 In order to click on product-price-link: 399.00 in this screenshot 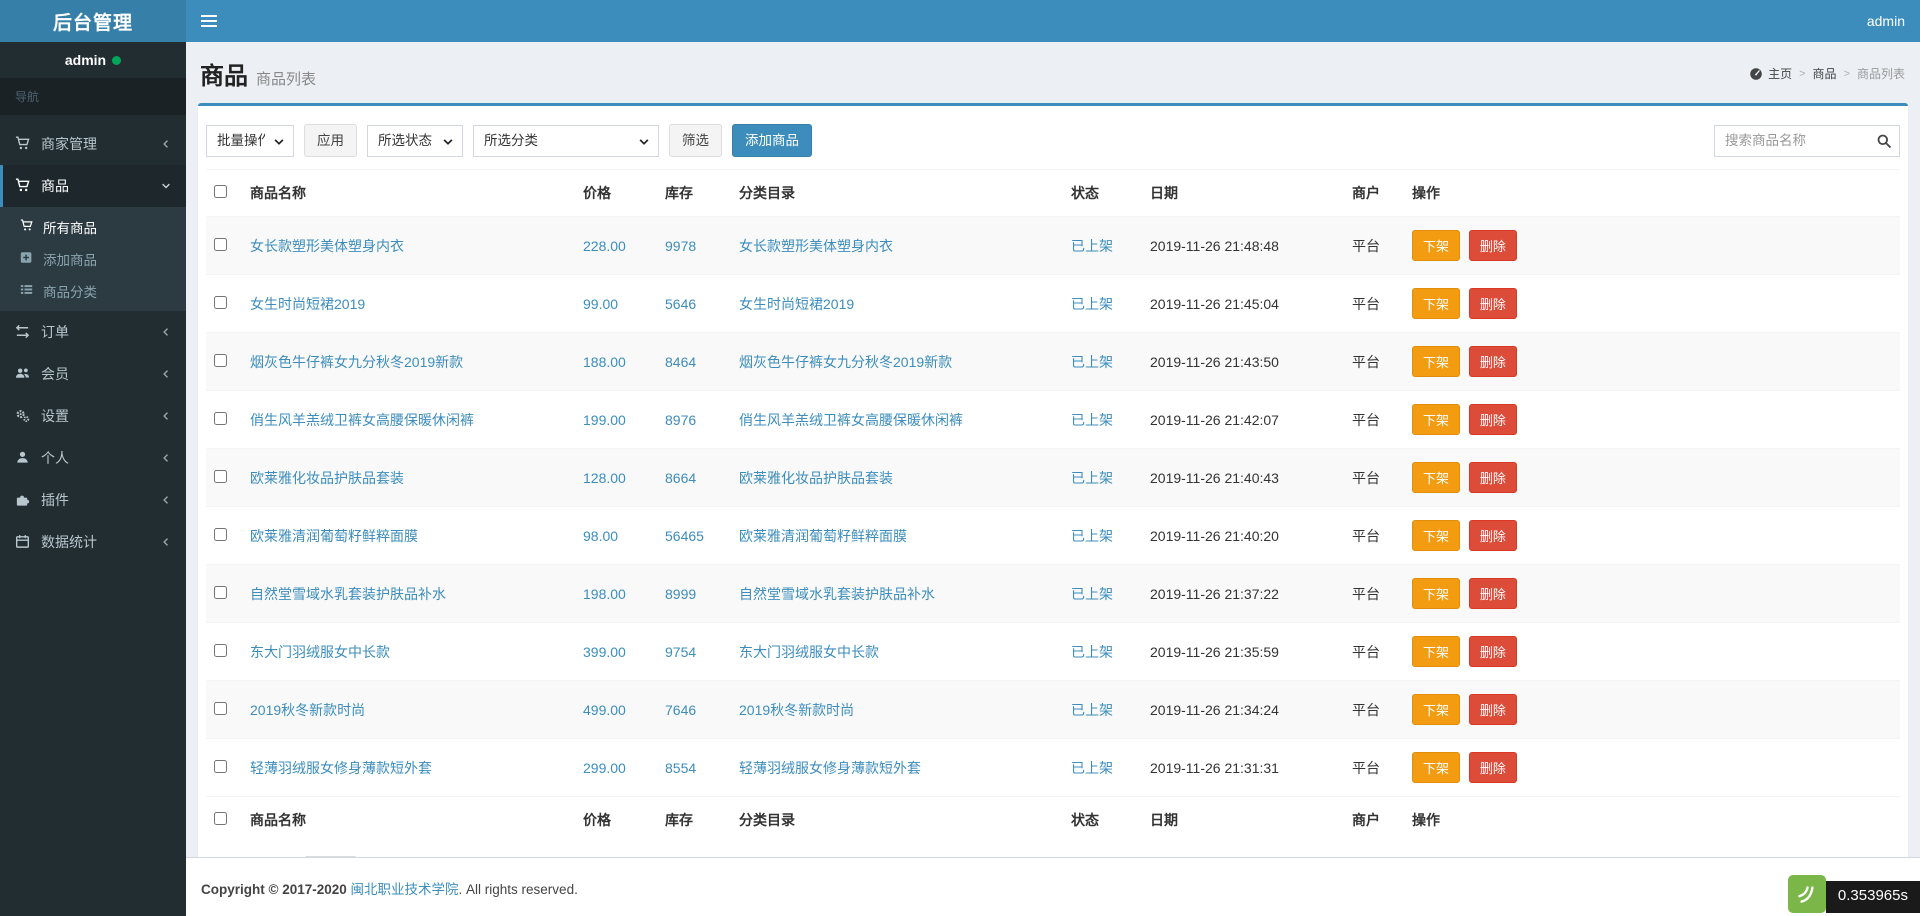, I will do `click(604, 652)`.